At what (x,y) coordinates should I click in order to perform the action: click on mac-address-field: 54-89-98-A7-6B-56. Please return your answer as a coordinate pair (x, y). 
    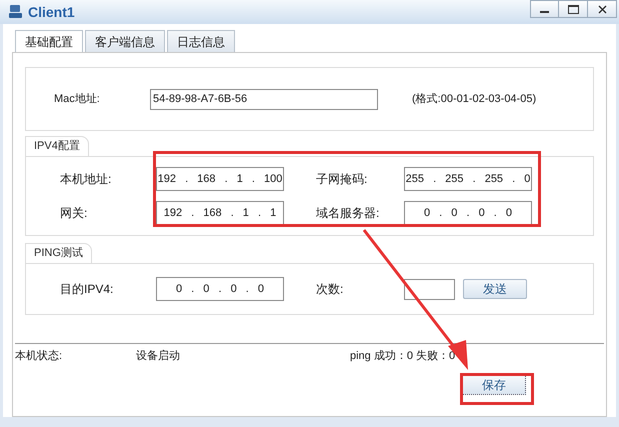
    Looking at the image, I should click on (264, 99).